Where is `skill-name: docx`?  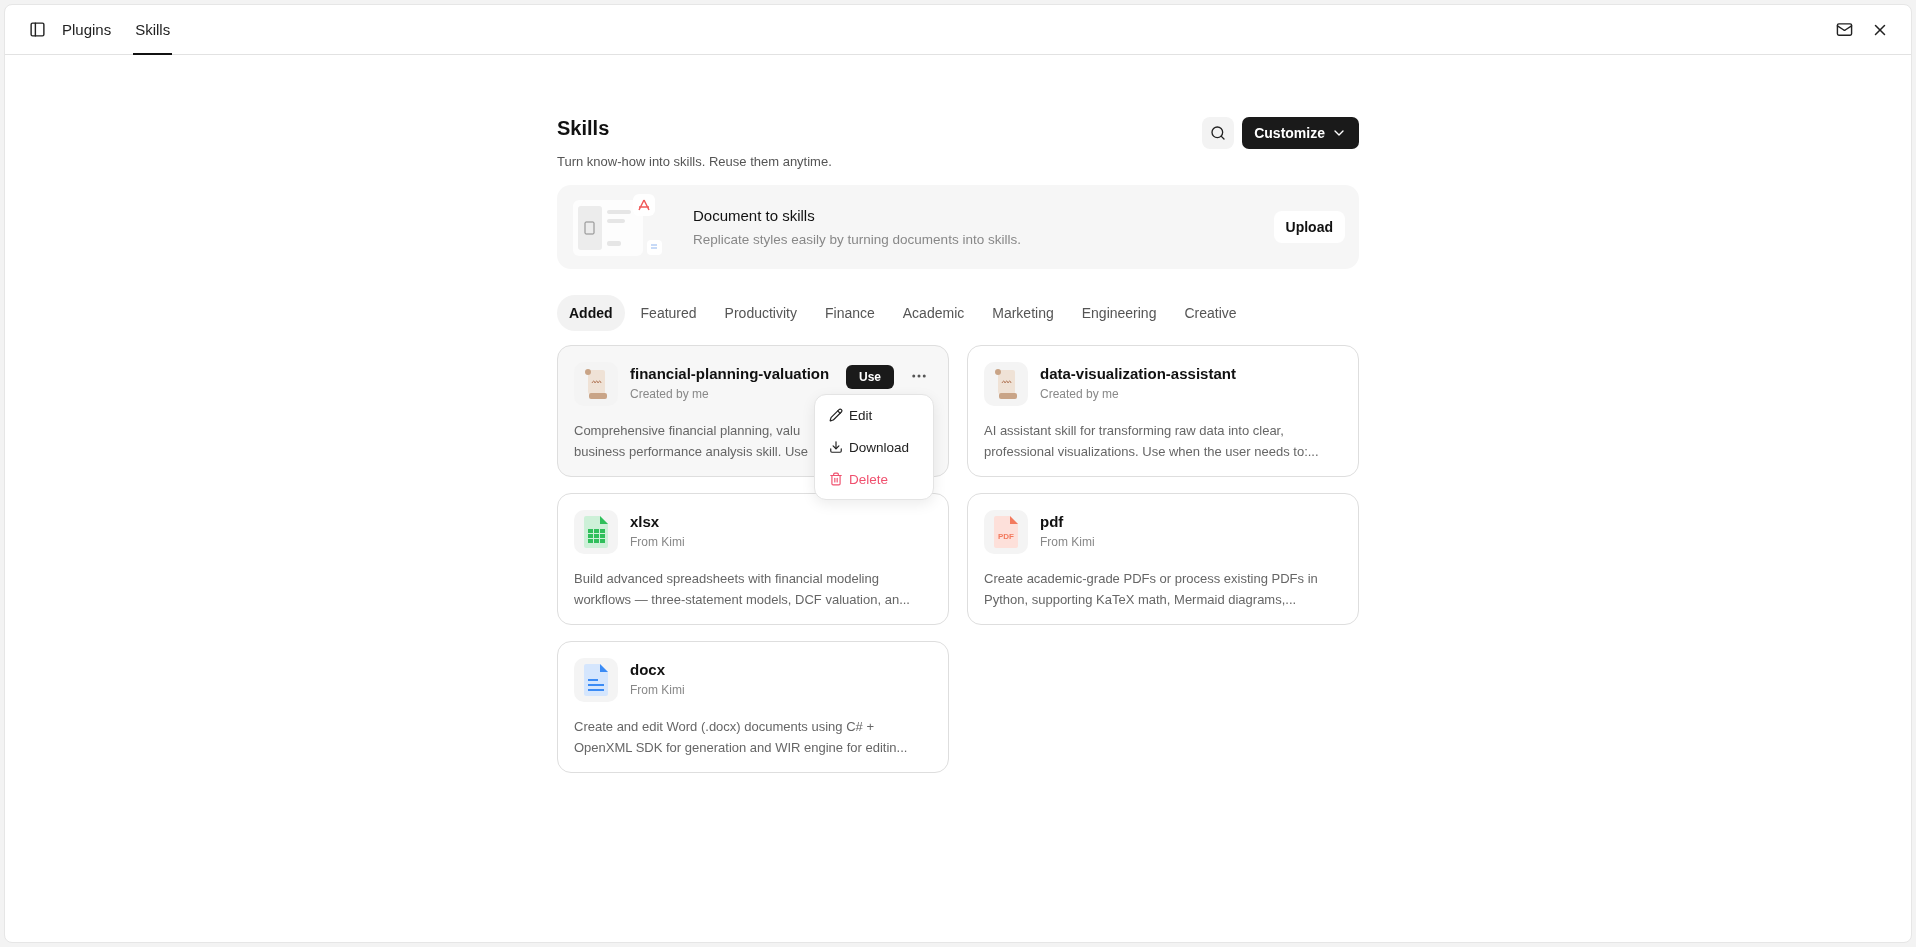 skill-name: docx is located at coordinates (648, 669).